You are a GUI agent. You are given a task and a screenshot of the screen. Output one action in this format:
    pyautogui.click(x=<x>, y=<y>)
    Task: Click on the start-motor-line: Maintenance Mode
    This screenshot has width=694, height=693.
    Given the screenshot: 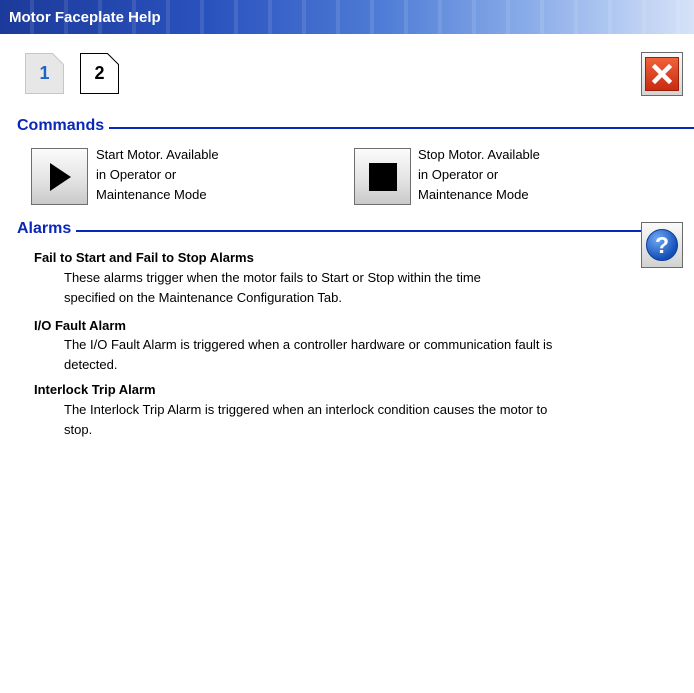 What is the action you would take?
    pyautogui.click(x=151, y=194)
    